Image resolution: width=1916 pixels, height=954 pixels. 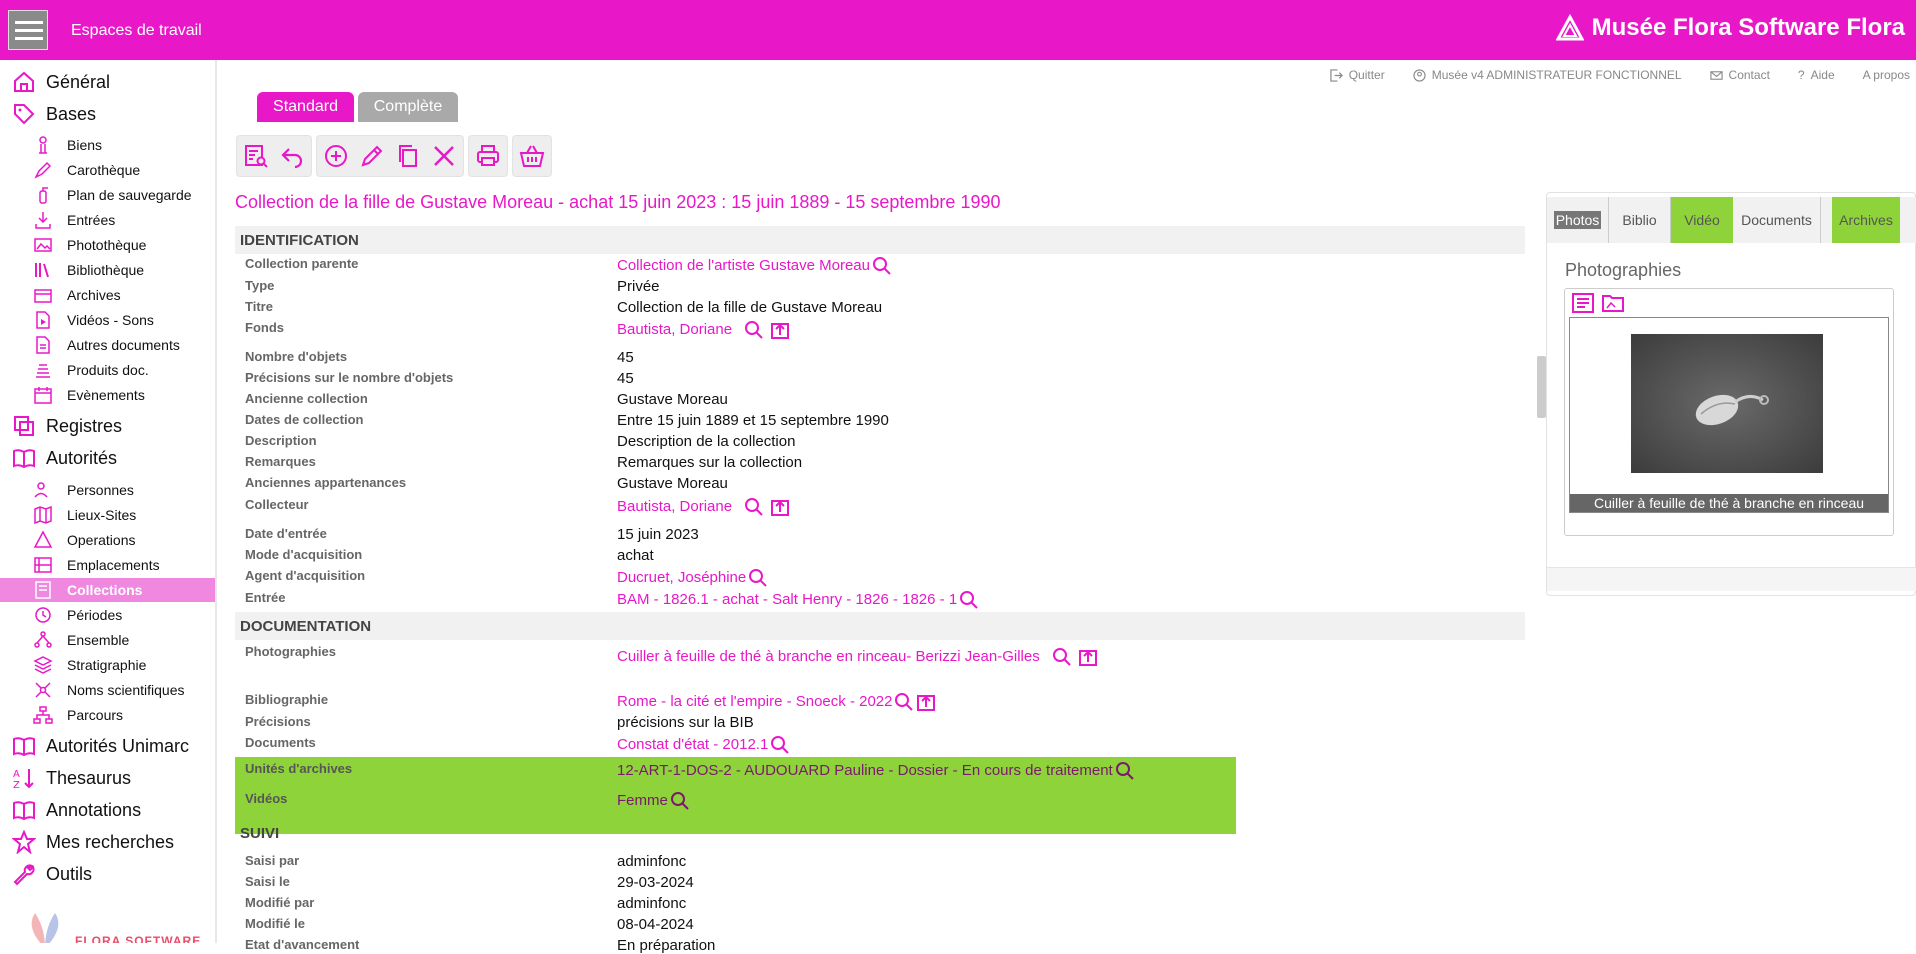 I want to click on menu-icon, so click(x=28, y=30).